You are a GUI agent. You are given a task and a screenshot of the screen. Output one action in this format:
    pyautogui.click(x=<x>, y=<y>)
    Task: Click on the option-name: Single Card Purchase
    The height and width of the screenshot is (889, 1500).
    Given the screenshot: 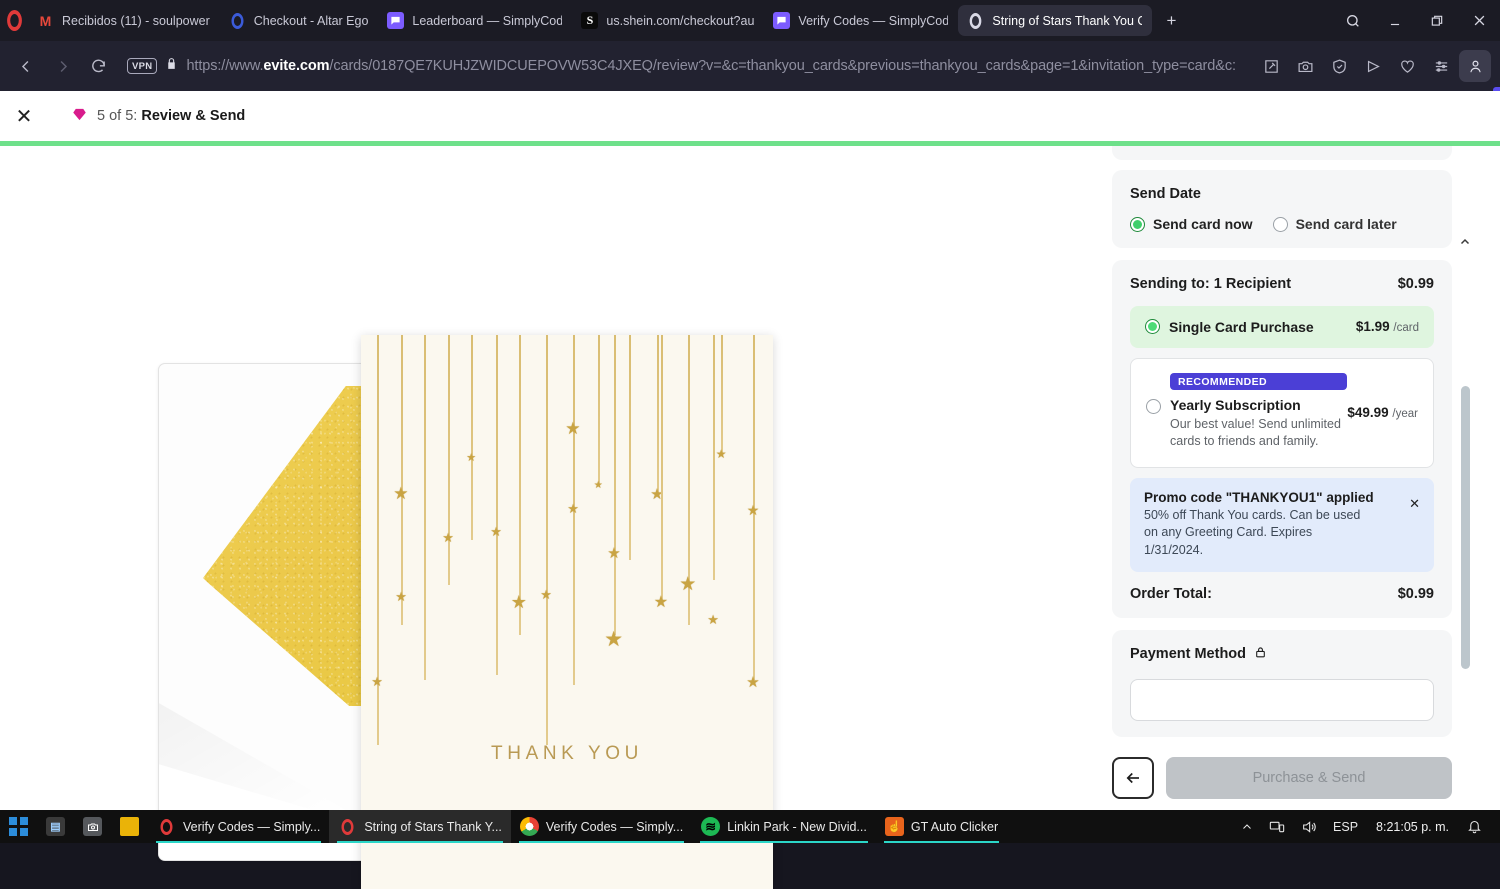 What is the action you would take?
    pyautogui.click(x=1241, y=327)
    